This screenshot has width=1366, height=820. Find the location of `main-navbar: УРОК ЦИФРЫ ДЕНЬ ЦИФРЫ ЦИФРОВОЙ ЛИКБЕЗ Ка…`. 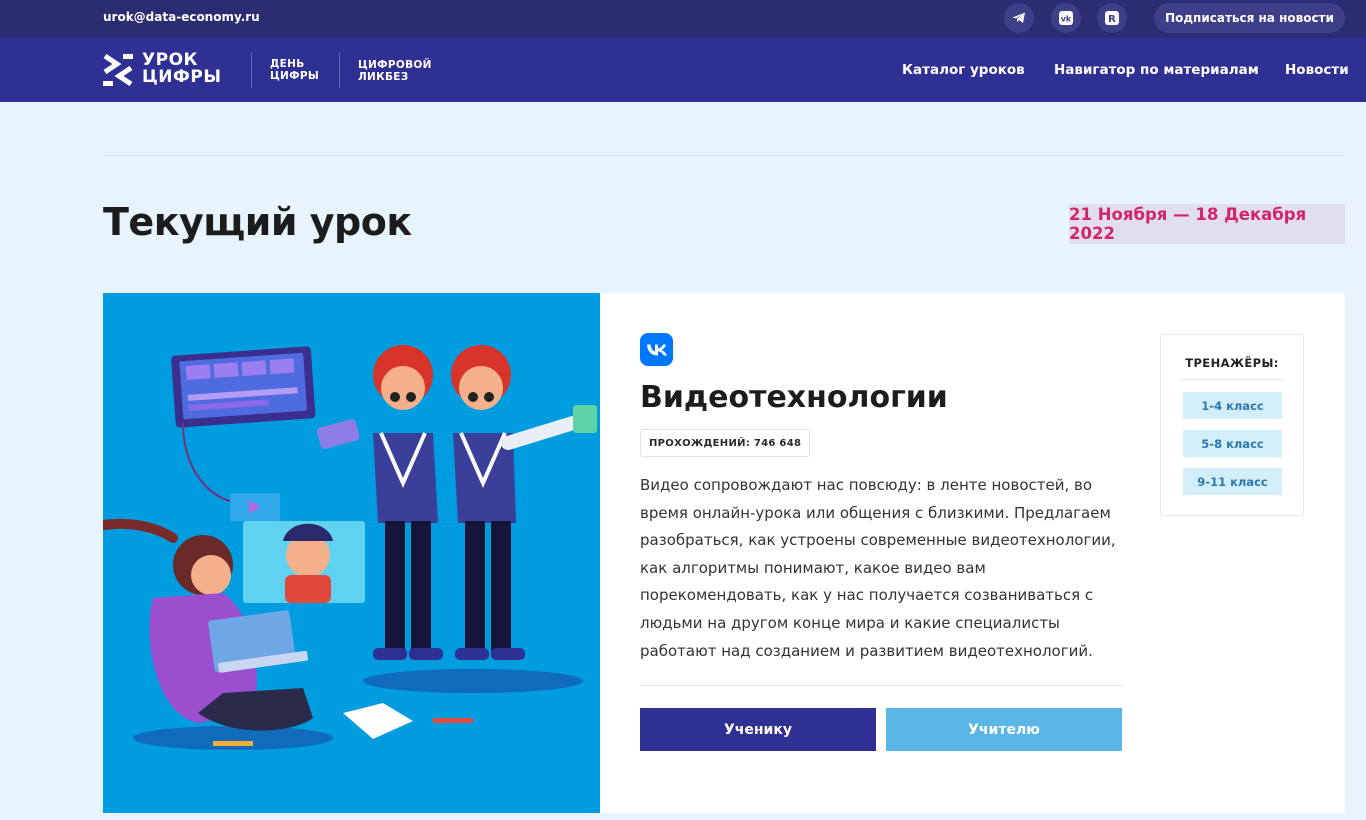

main-navbar: УРОК ЦИФРЫ ДЕНЬ ЦИФРЫ ЦИФРОВОЙ ЛИКБЕЗ Ка… is located at coordinates (683, 70).